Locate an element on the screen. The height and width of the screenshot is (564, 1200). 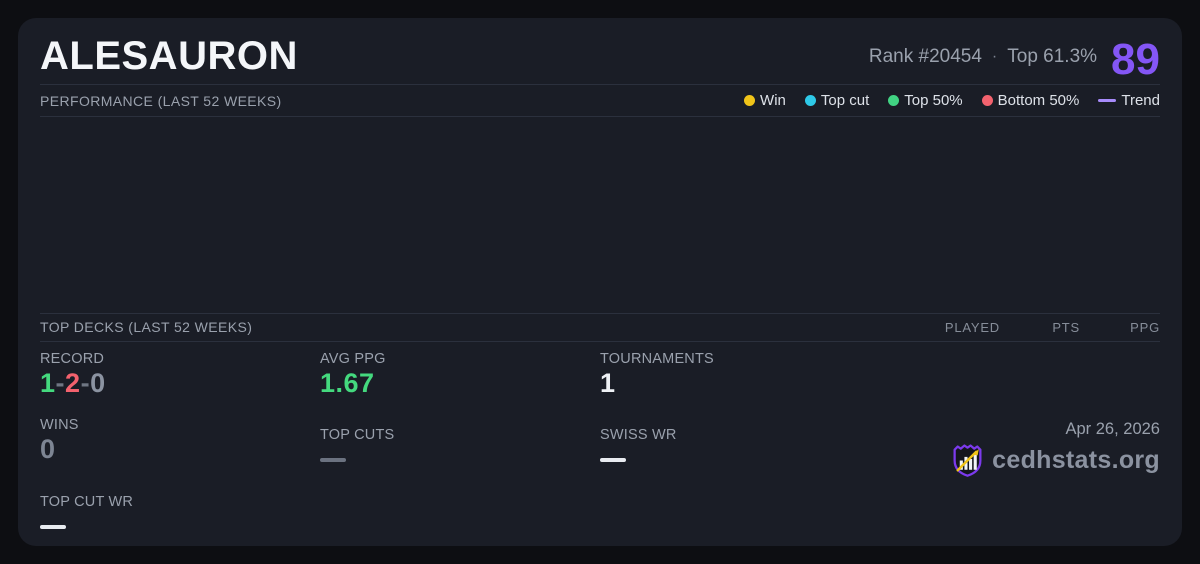
top-percent: Top 61.3% is located at coordinates (1052, 57).